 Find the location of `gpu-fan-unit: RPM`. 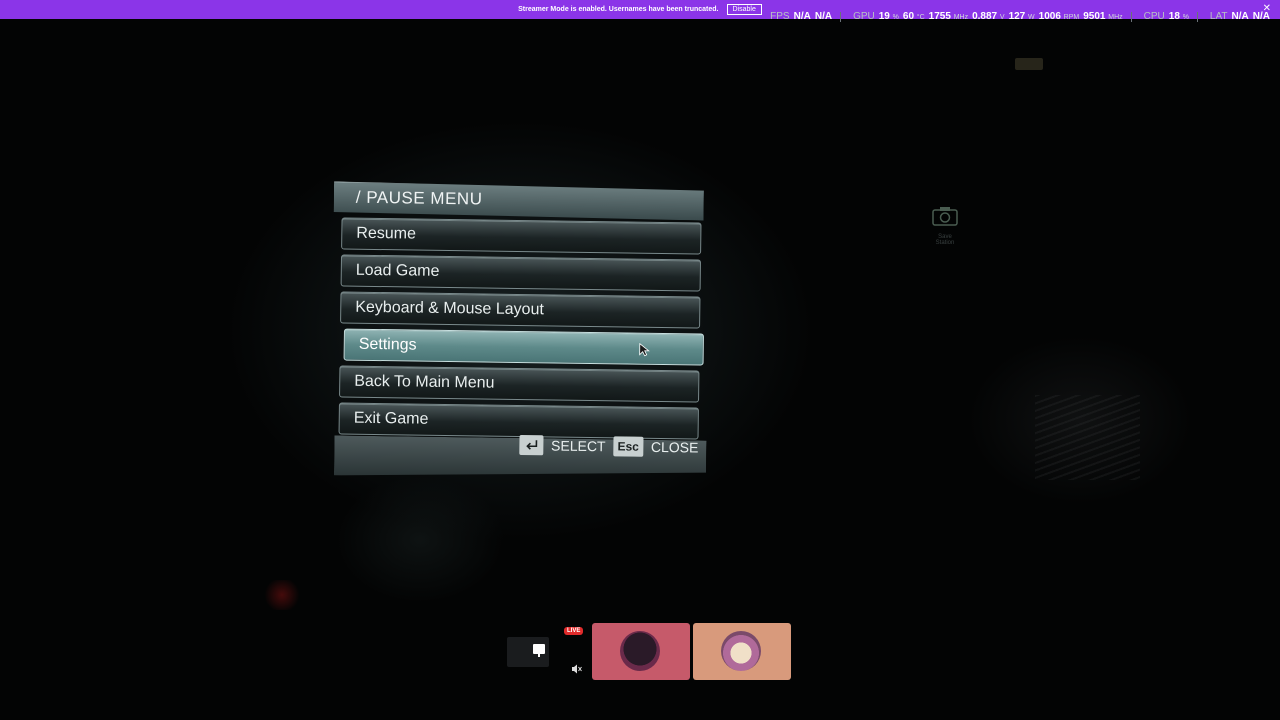

gpu-fan-unit: RPM is located at coordinates (1071, 17).